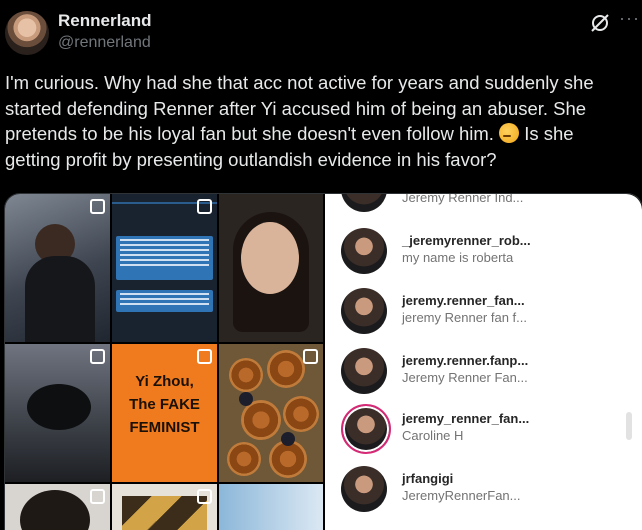 This screenshot has height=530, width=642. Describe the element at coordinates (271, 413) in the screenshot. I see `grid-photo-roses` at that location.